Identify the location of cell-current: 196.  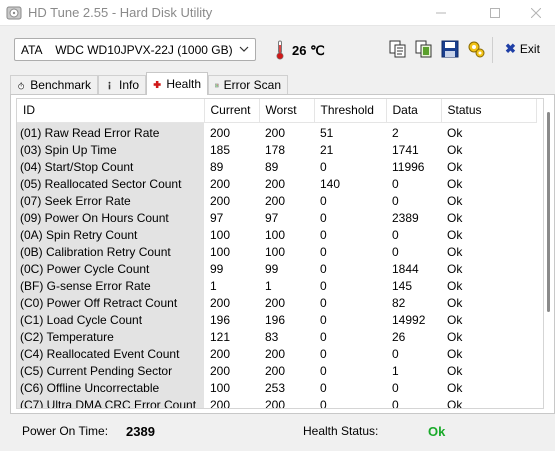
(220, 319).